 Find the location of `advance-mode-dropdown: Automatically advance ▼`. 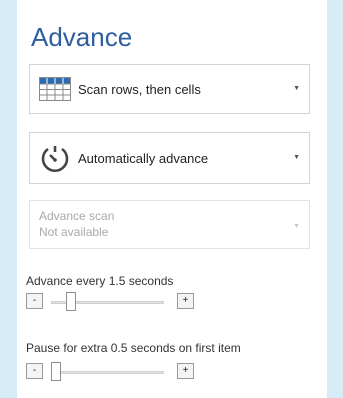

advance-mode-dropdown: Automatically advance ▼ is located at coordinates (169, 158).